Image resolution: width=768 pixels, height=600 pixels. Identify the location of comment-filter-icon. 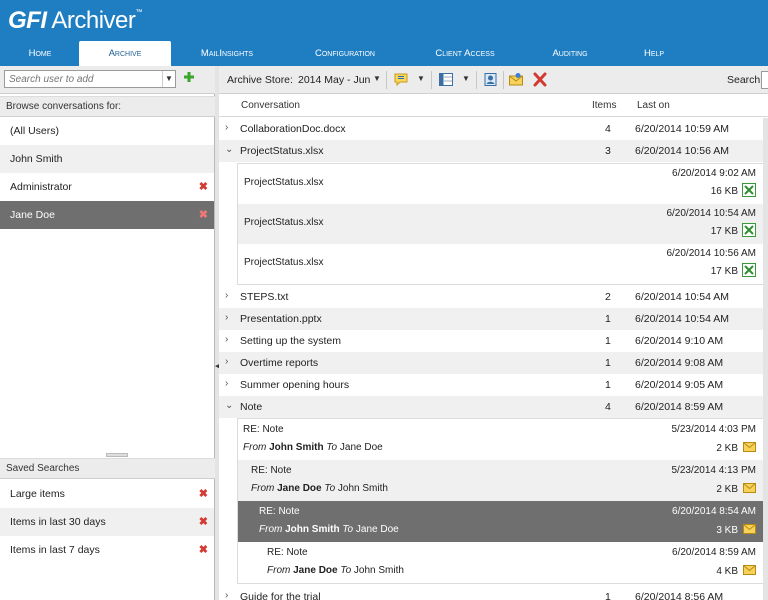
(401, 79).